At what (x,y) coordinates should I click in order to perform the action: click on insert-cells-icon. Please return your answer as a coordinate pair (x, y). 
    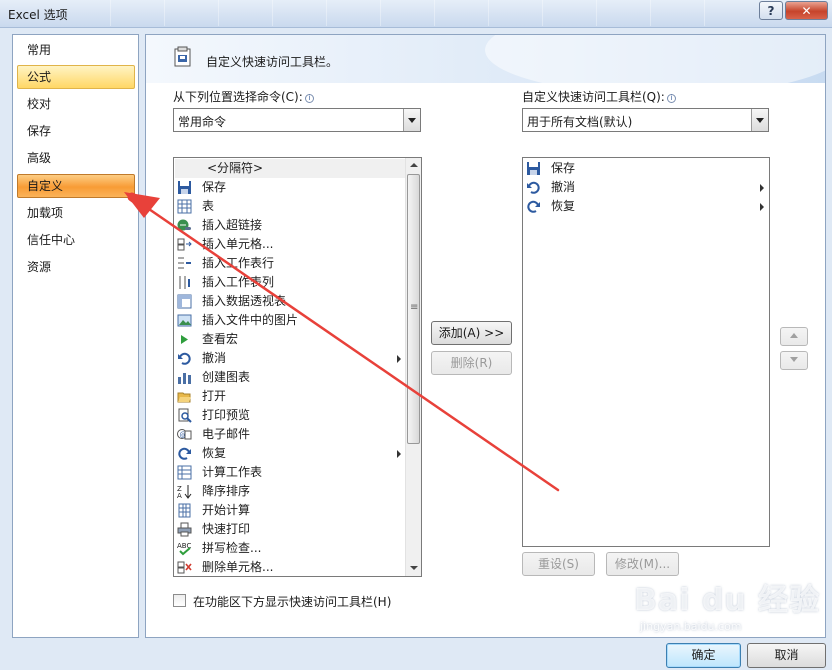
    Looking at the image, I should click on (184, 244).